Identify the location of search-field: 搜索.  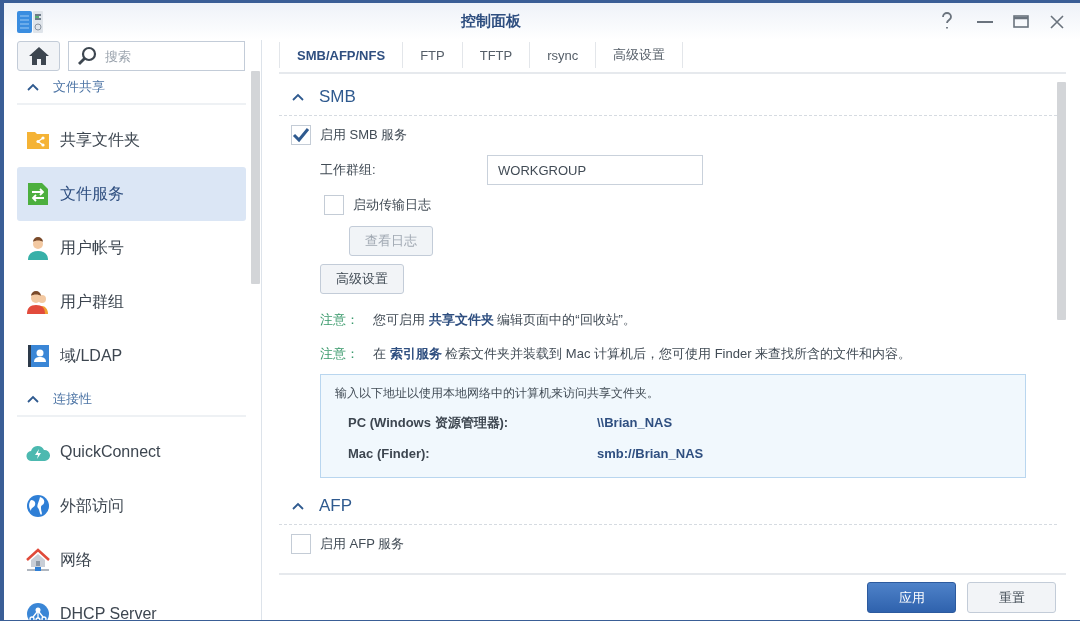
(156, 56).